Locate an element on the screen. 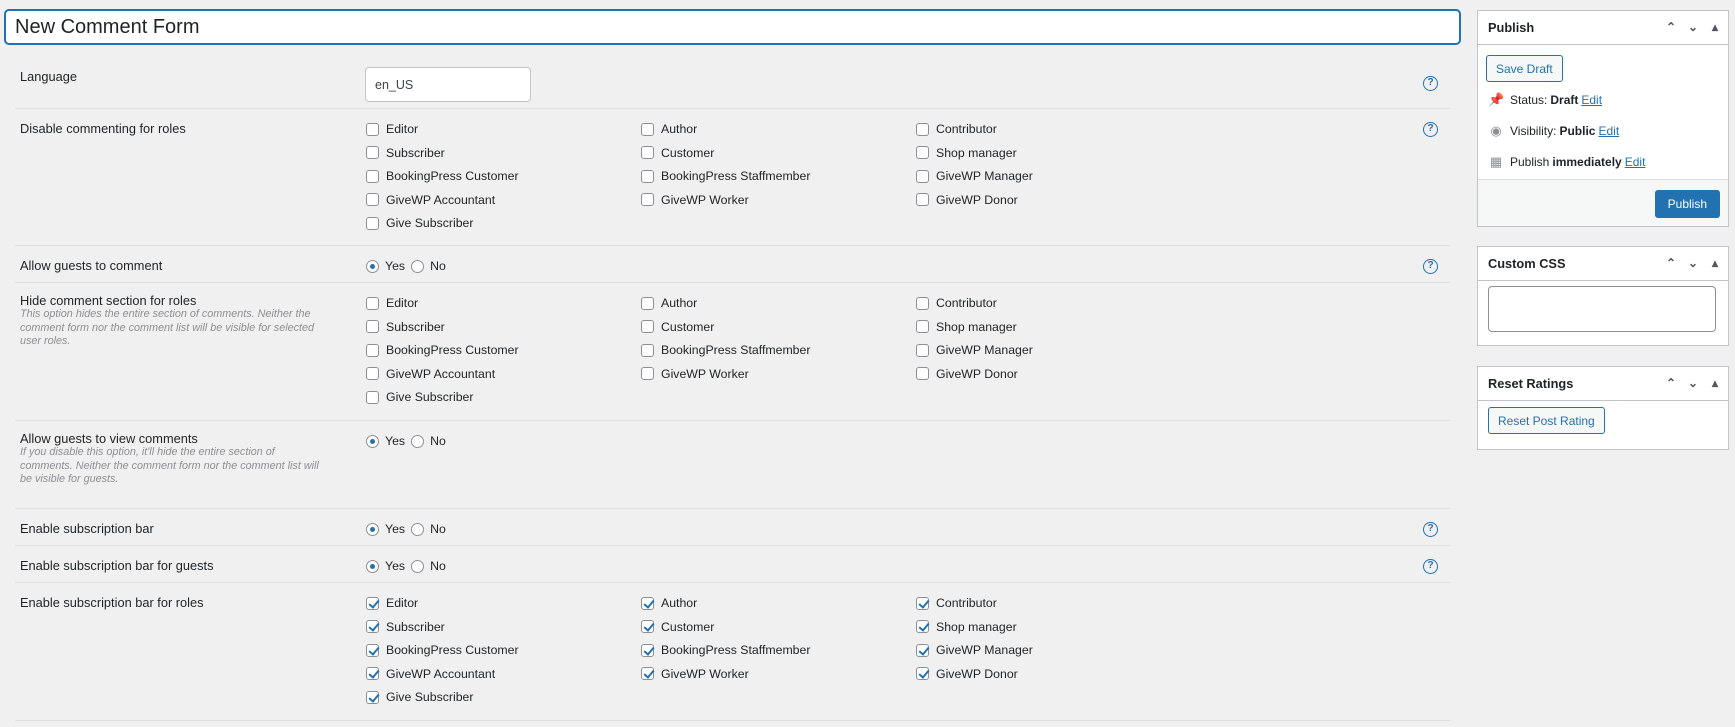 This screenshot has height=727, width=1735. save-draft-button: Save Draft is located at coordinates (1524, 68).